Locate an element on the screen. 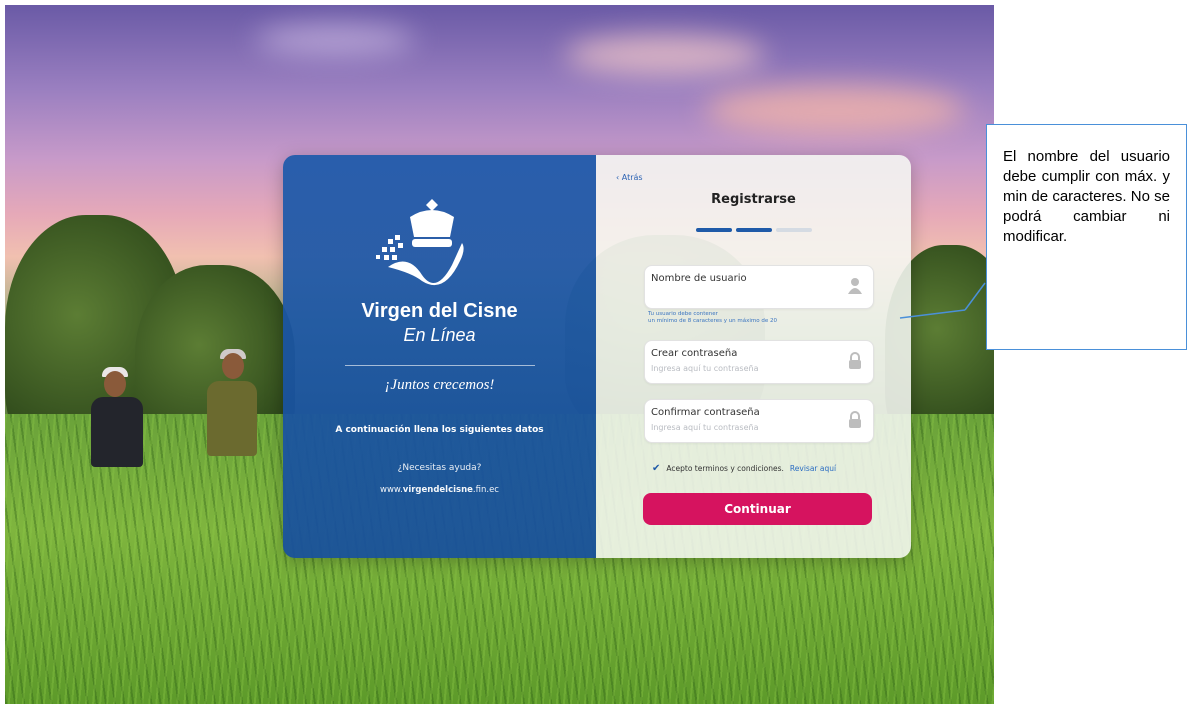 The width and height of the screenshot is (1191, 704). help-link: ¿Necesitas ayuda? is located at coordinates (439, 468).